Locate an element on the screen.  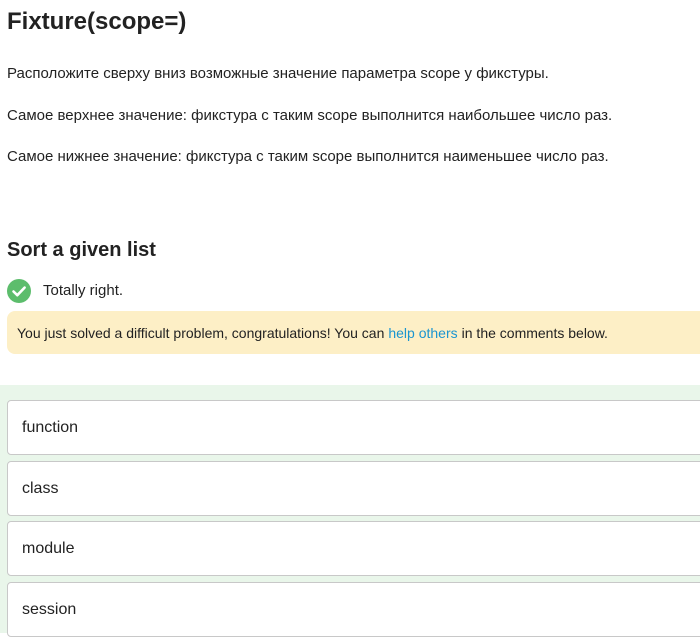
result-status: Totally right. is located at coordinates (65, 291).